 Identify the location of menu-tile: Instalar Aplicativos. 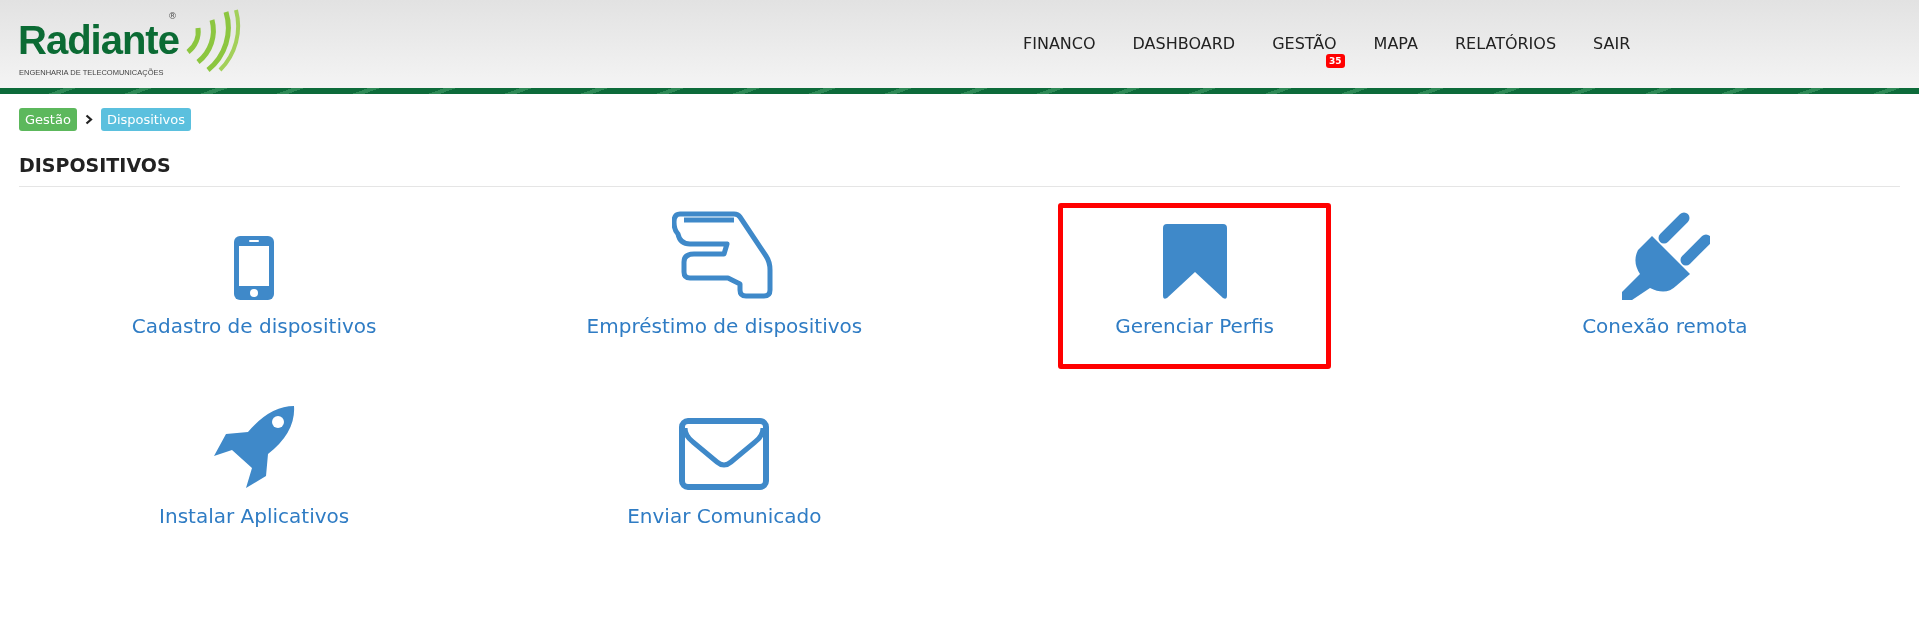
(254, 475).